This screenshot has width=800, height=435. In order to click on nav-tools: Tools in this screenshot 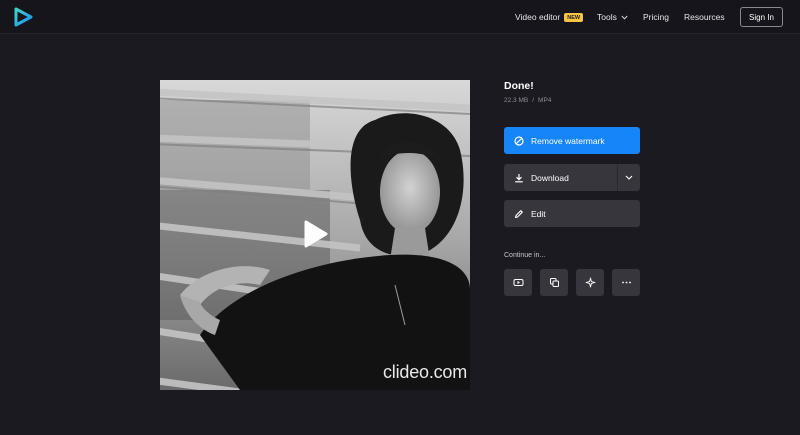, I will do `click(612, 17)`.